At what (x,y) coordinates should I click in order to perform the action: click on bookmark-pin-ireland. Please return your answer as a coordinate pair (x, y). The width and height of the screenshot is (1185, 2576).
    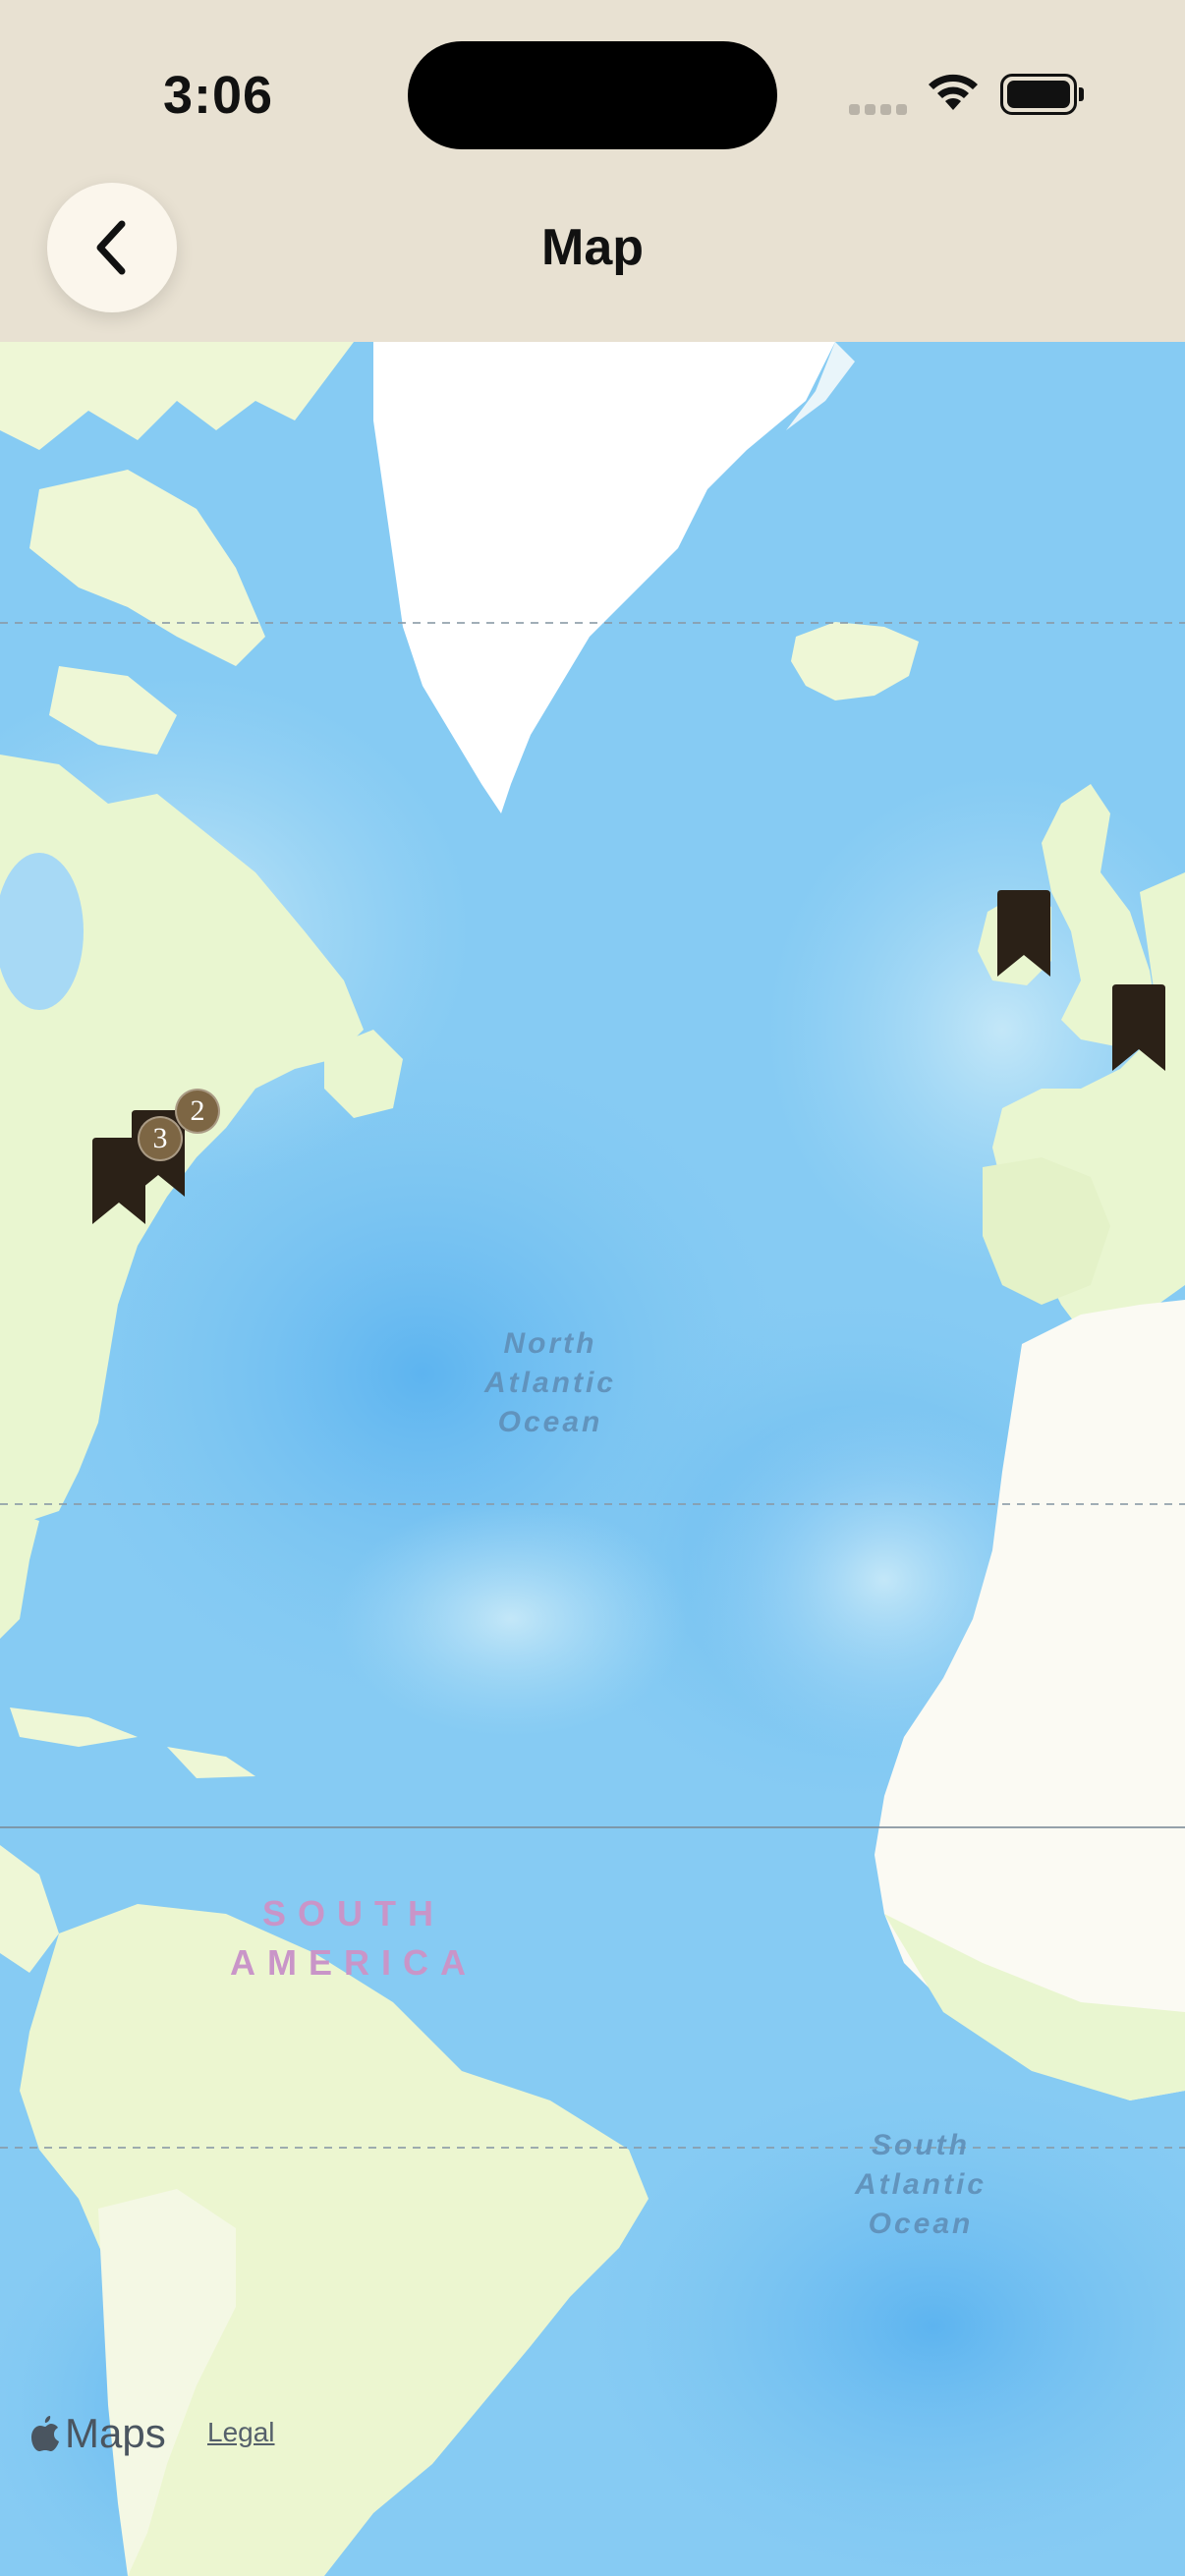
    Looking at the image, I should click on (1024, 936).